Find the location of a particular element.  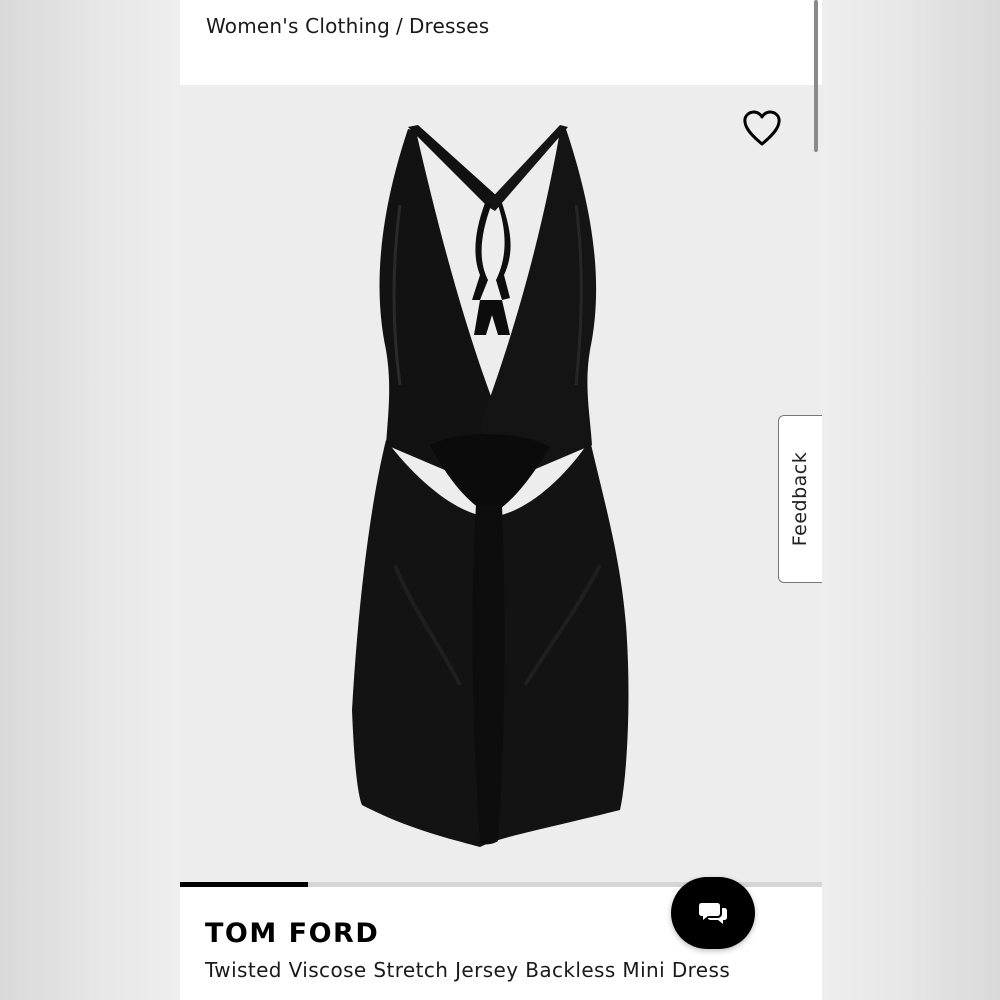

feedback-label: Feedback is located at coordinates (800, 499).